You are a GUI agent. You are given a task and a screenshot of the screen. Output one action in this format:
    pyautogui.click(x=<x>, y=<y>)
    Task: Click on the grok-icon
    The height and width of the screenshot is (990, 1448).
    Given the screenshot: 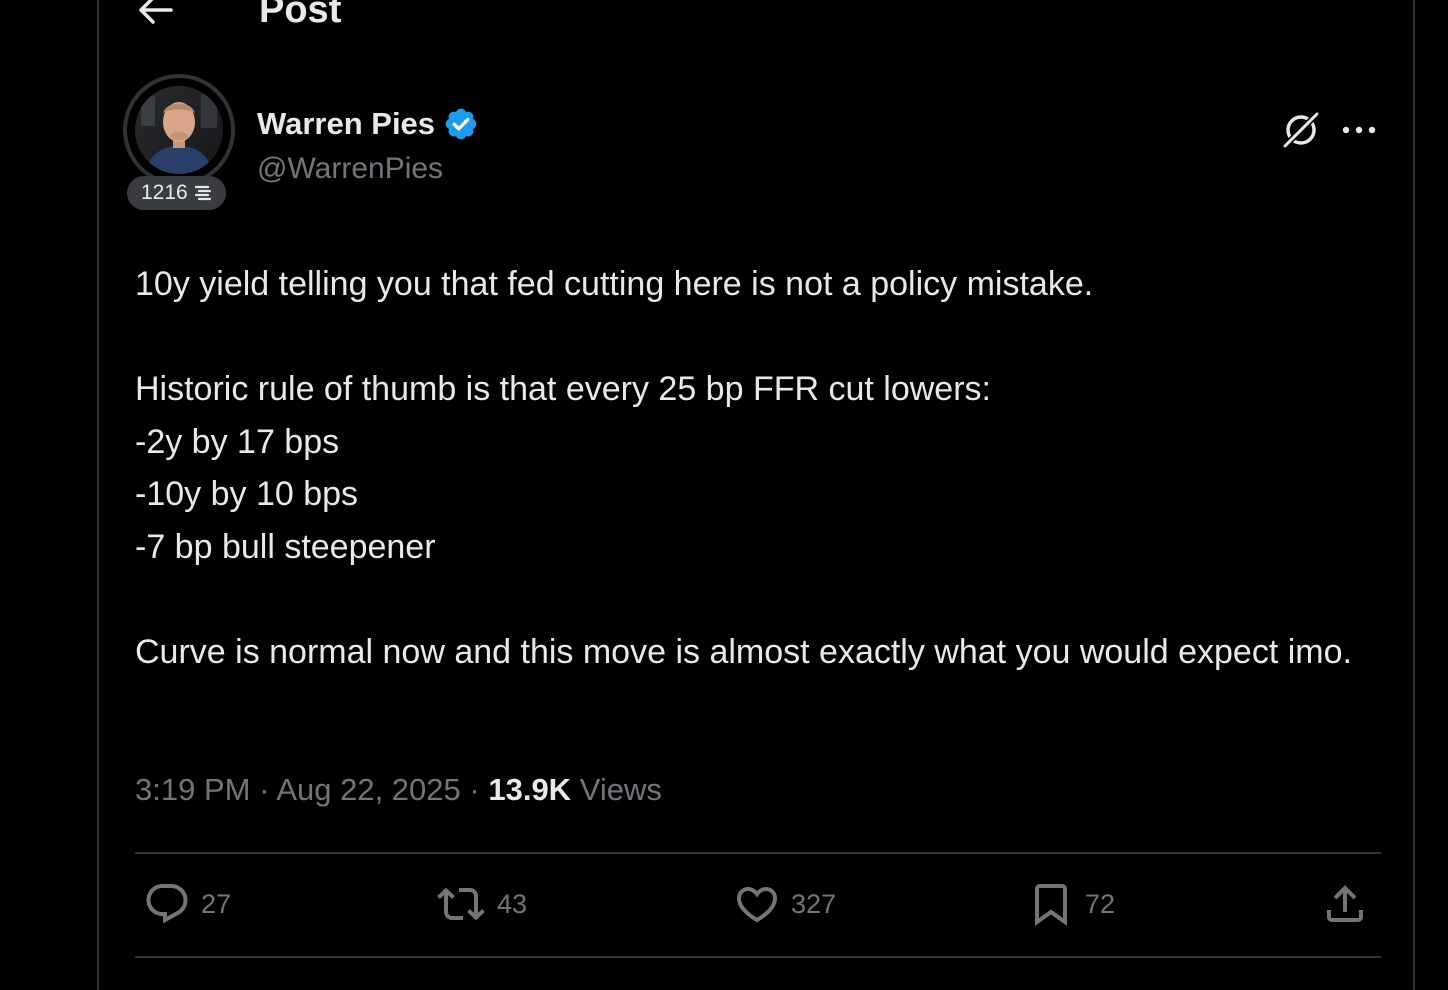 What is the action you would take?
    pyautogui.click(x=1301, y=130)
    